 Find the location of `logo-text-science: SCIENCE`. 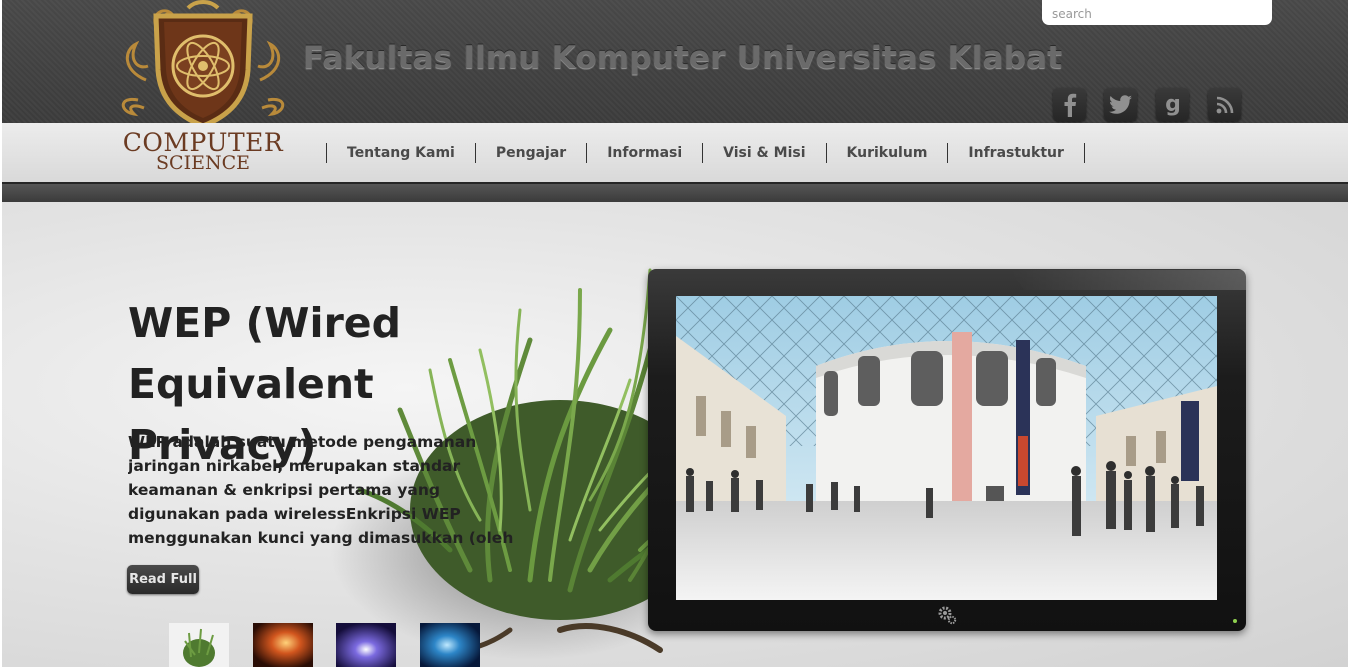

logo-text-science: SCIENCE is located at coordinates (203, 163).